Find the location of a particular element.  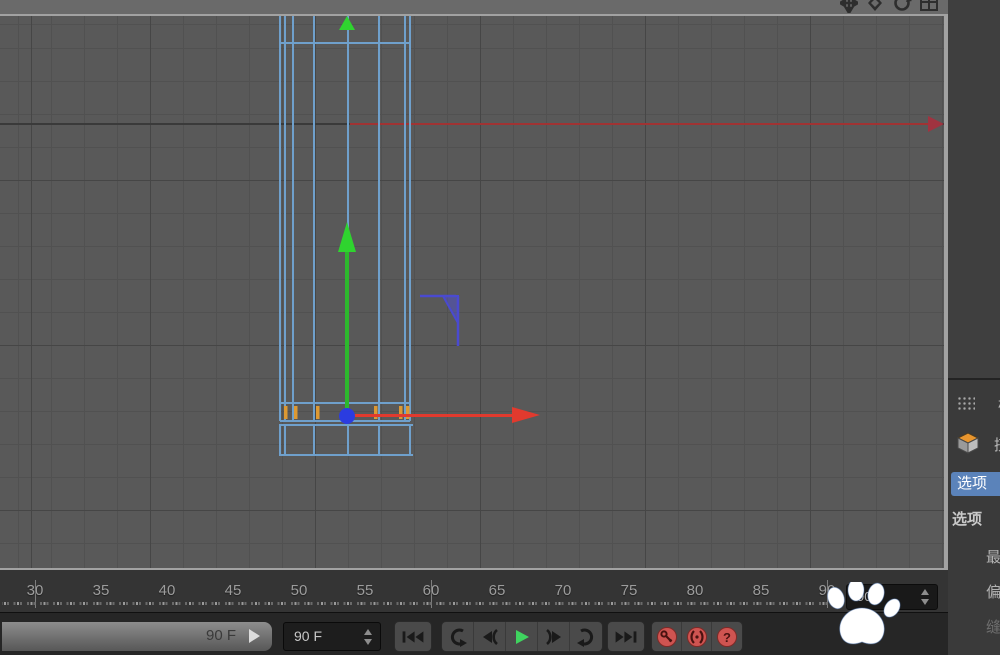

keyframe-button-group: ? is located at coordinates (697, 636).